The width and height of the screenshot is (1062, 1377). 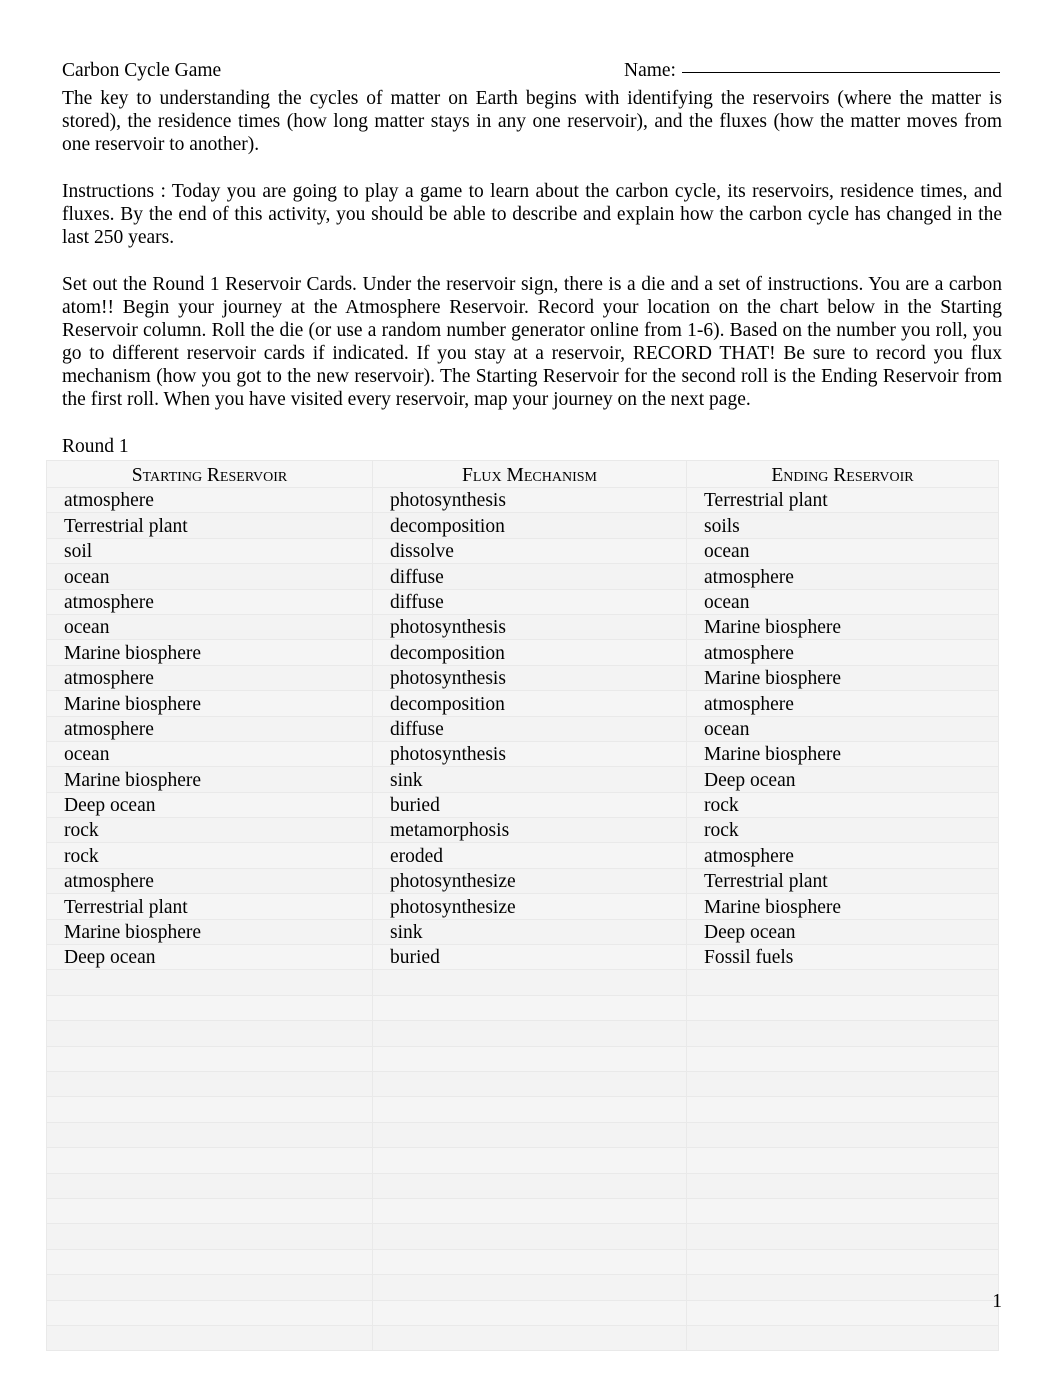 What do you see at coordinates (842, 957) in the screenshot?
I see `cell-ending-reservoir: Fossil fuels` at bounding box center [842, 957].